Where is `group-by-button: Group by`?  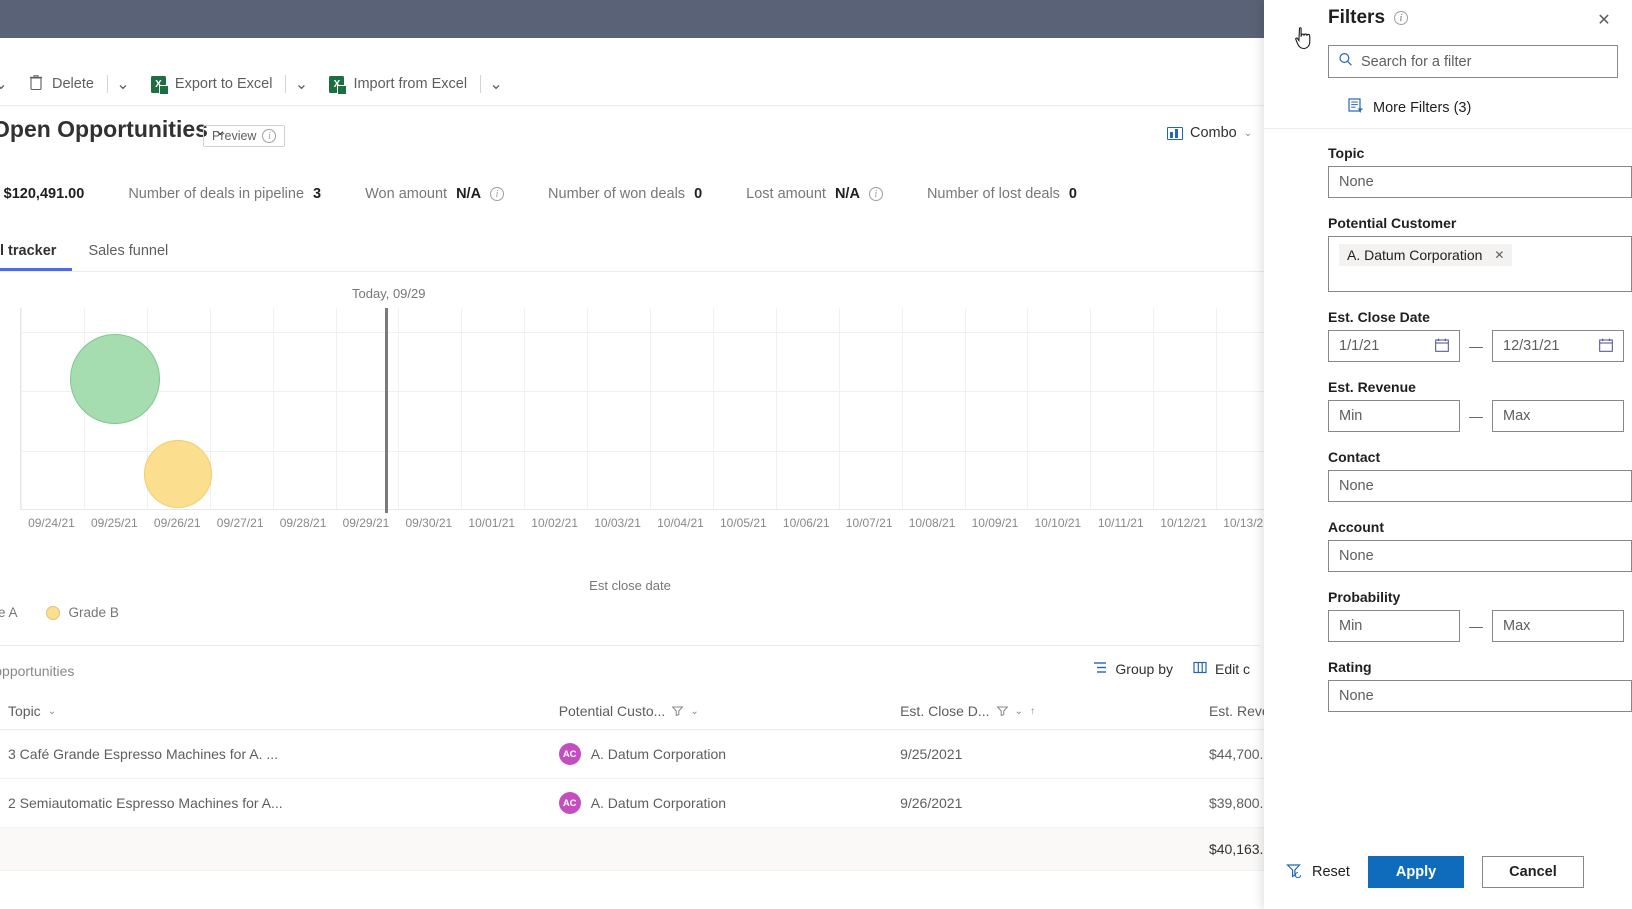 group-by-button: Group by is located at coordinates (1133, 669).